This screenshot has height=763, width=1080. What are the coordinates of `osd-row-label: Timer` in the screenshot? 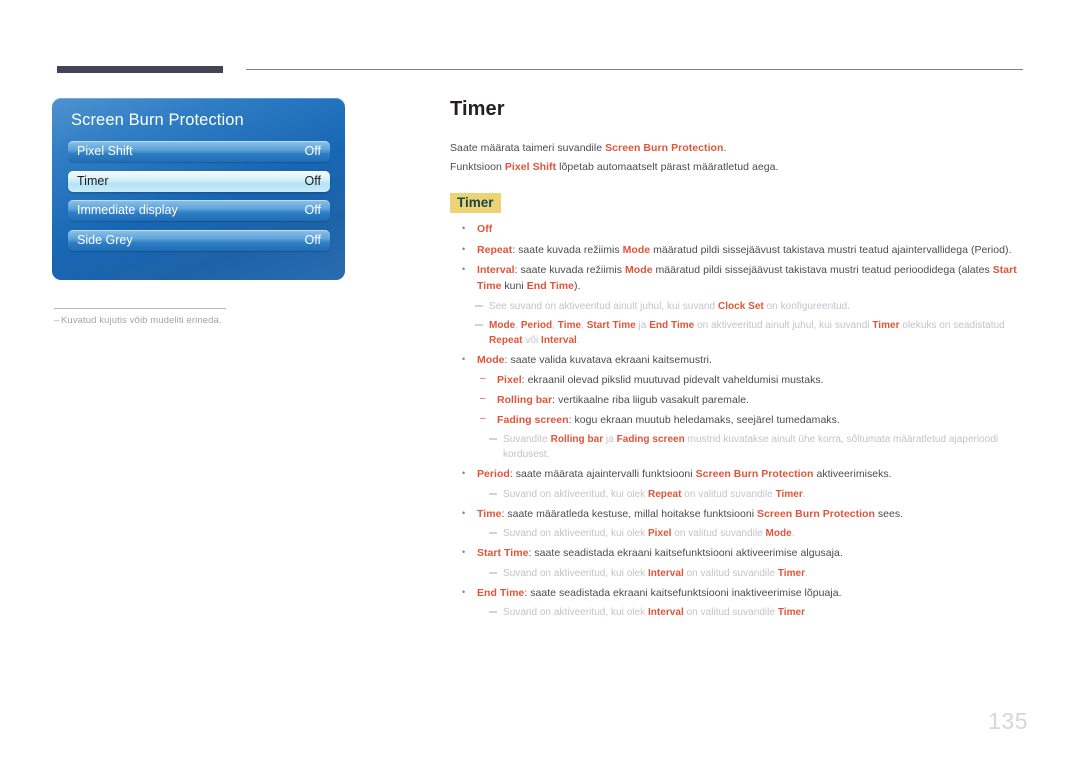 It's located at (93, 180).